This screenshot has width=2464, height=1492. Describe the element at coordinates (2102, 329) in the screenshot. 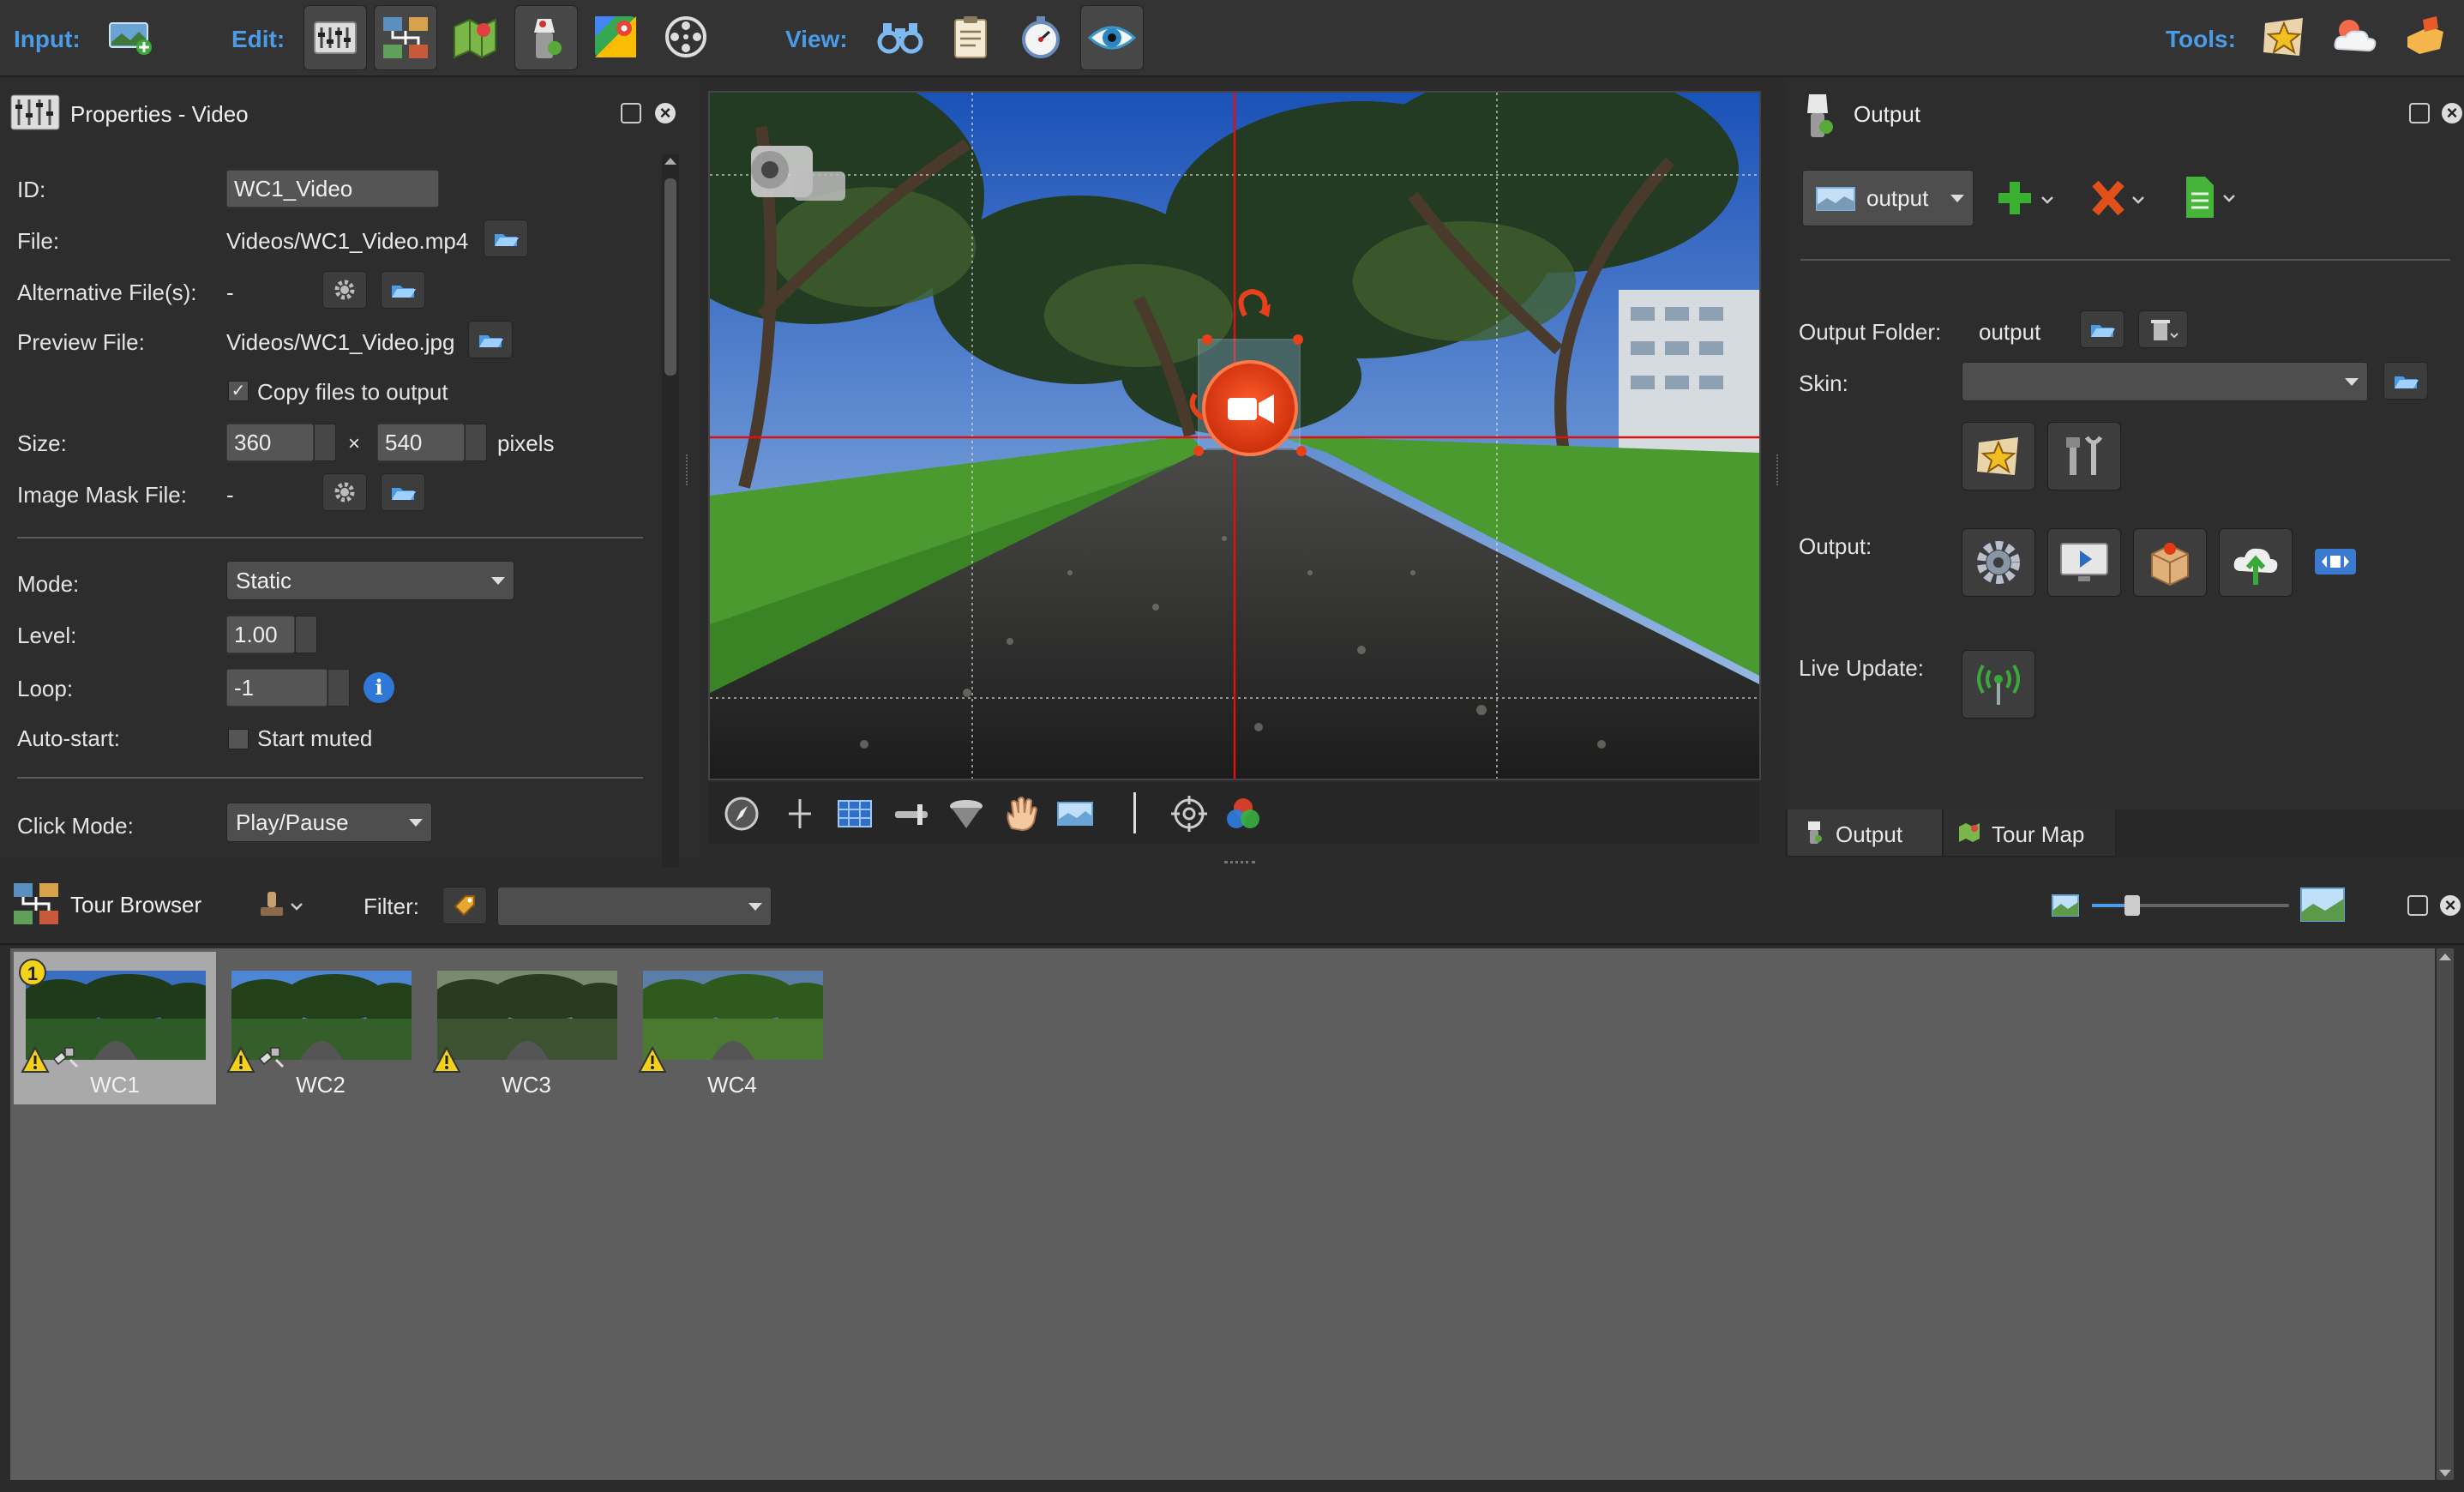

I see `output-folder-browse-button` at that location.